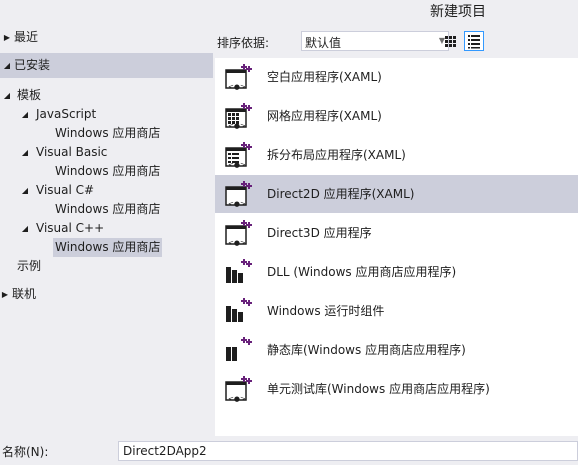  What do you see at coordinates (106, 95) in the screenshot?
I see `tree-item-templates: ◢ 模板` at bounding box center [106, 95].